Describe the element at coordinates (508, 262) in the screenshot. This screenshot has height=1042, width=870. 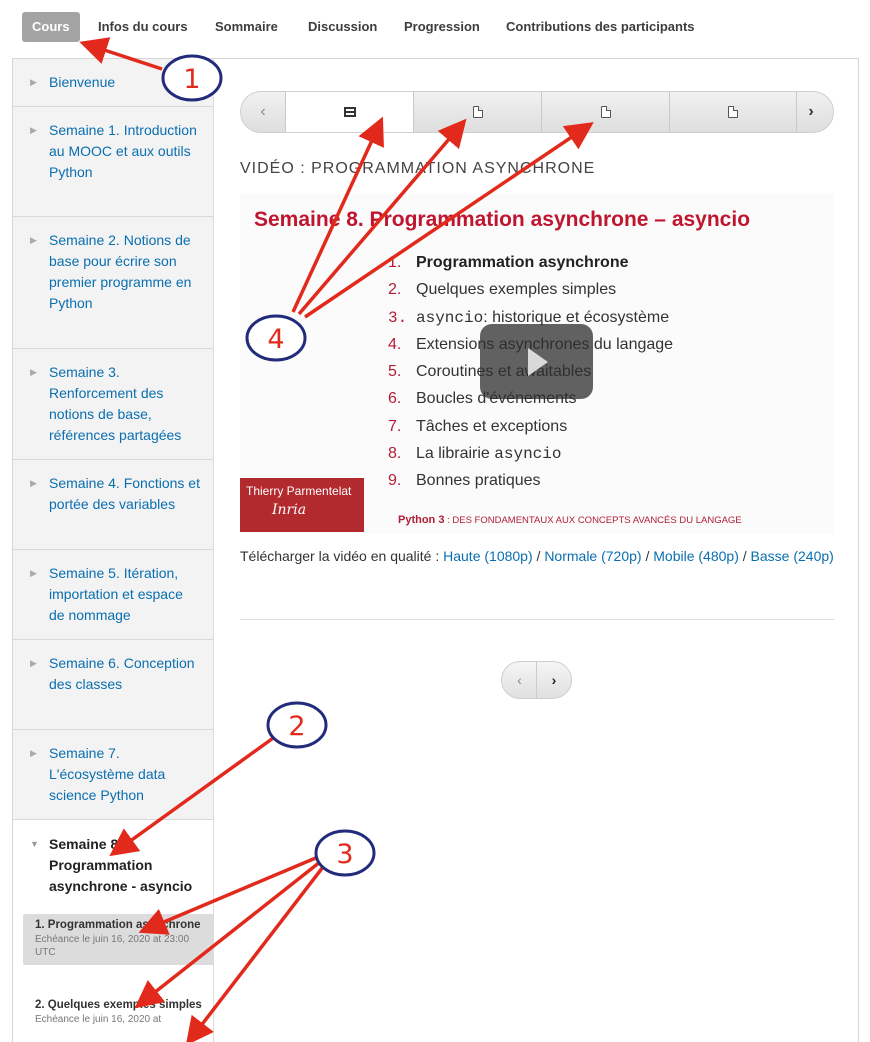
I see `outline-item: 1. Programmation asynchrone` at that location.